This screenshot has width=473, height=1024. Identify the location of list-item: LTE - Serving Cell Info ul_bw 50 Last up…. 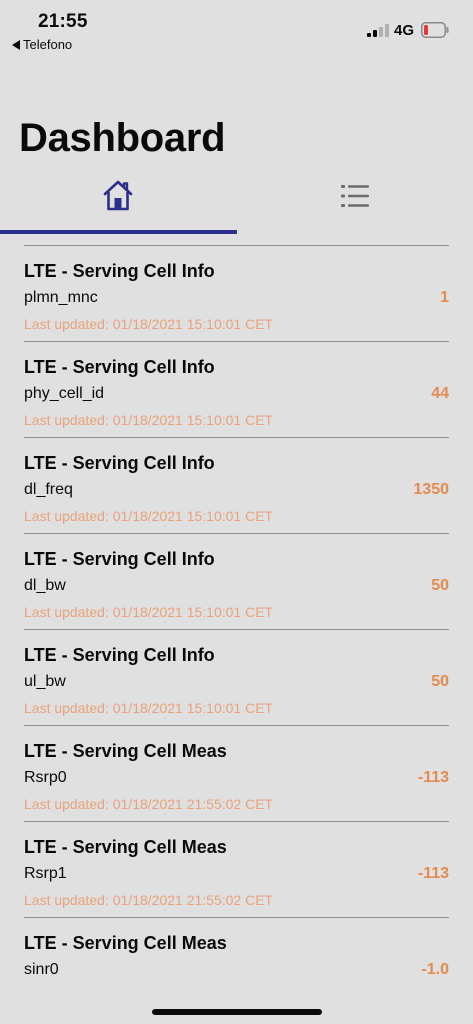
(236, 677).